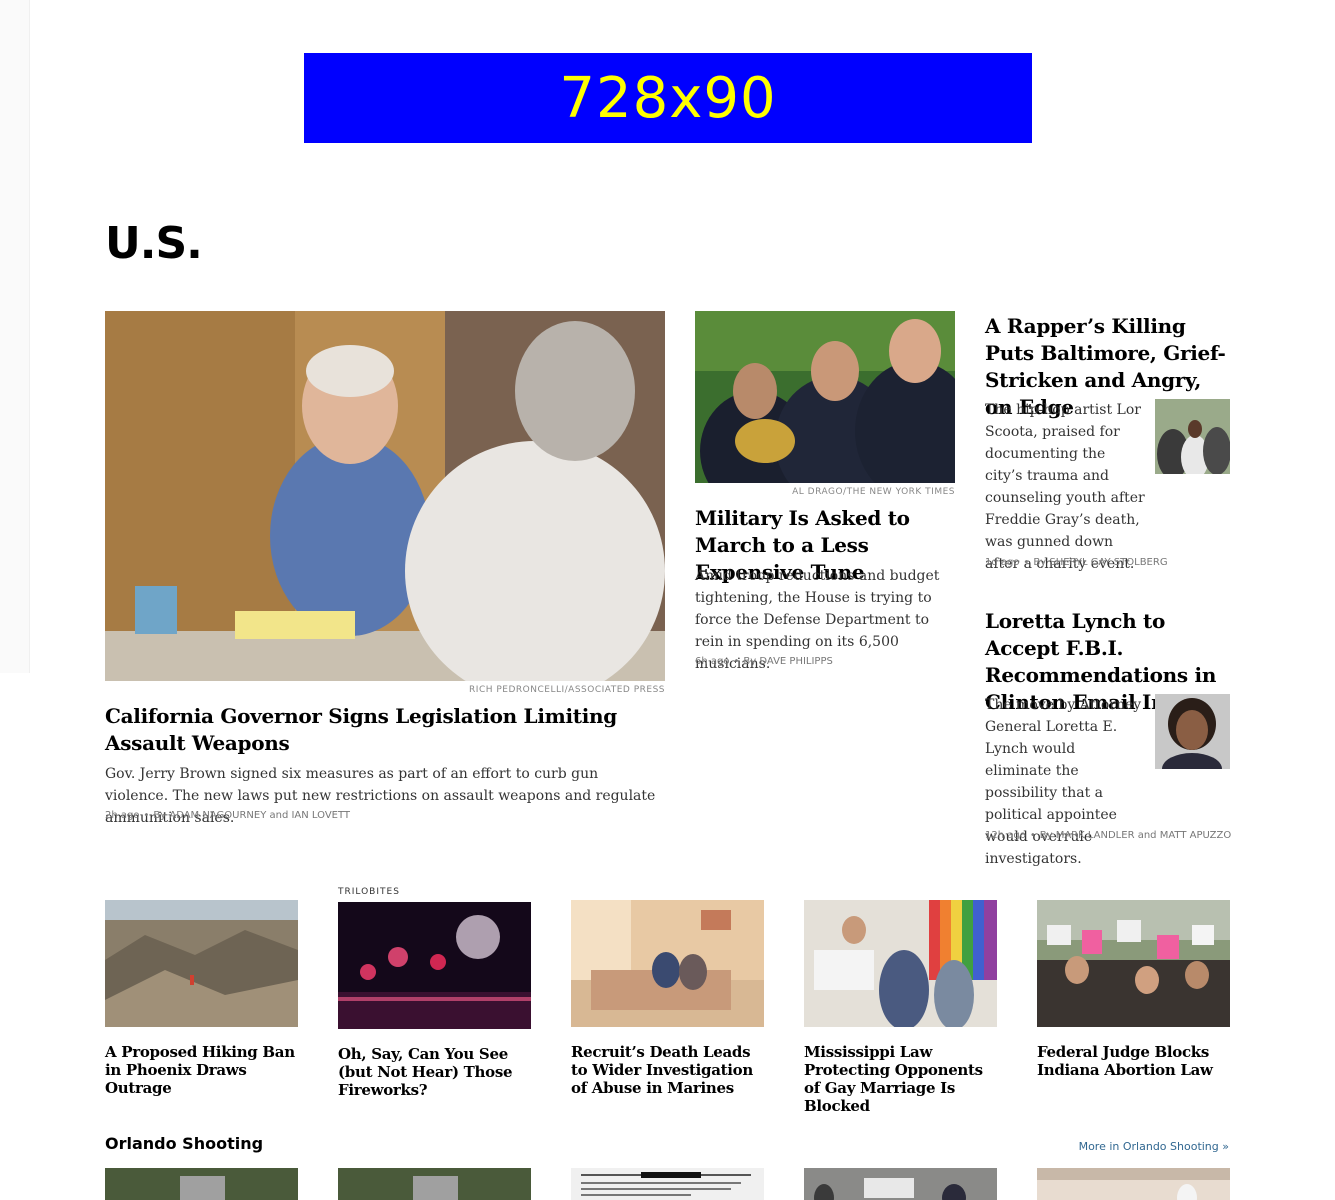 The width and height of the screenshot is (1335, 1200). I want to click on second-photo-credit: AL DRAGO/THE NEW YORK TIMES, so click(873, 492).